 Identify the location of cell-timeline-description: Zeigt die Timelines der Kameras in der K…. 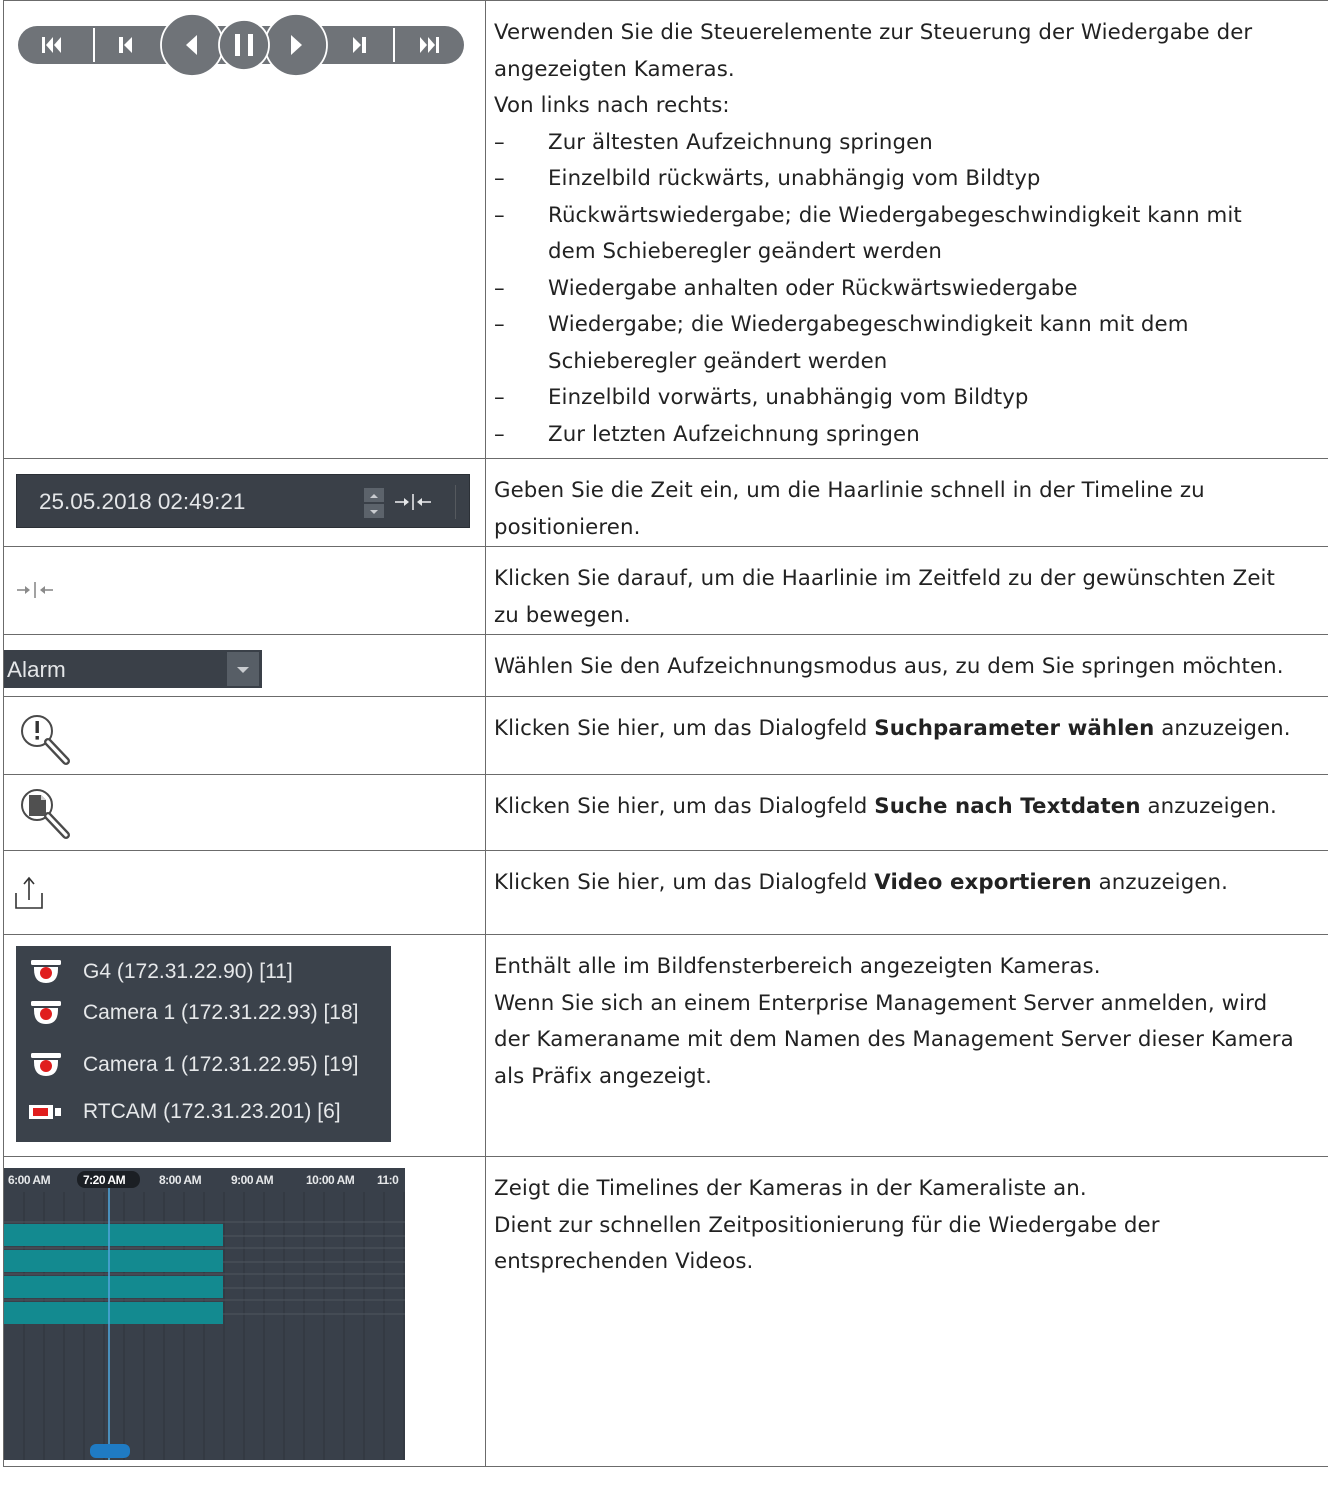
(906, 1311).